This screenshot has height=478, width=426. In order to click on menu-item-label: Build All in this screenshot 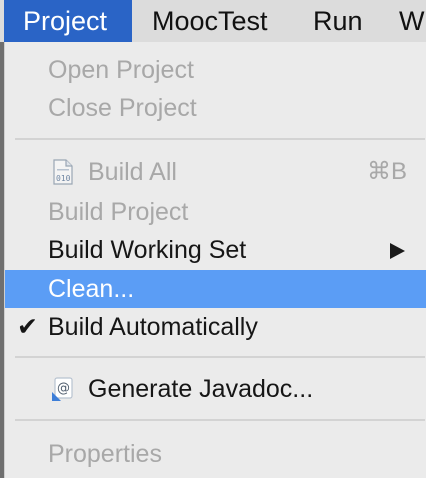, I will do `click(132, 172)`.